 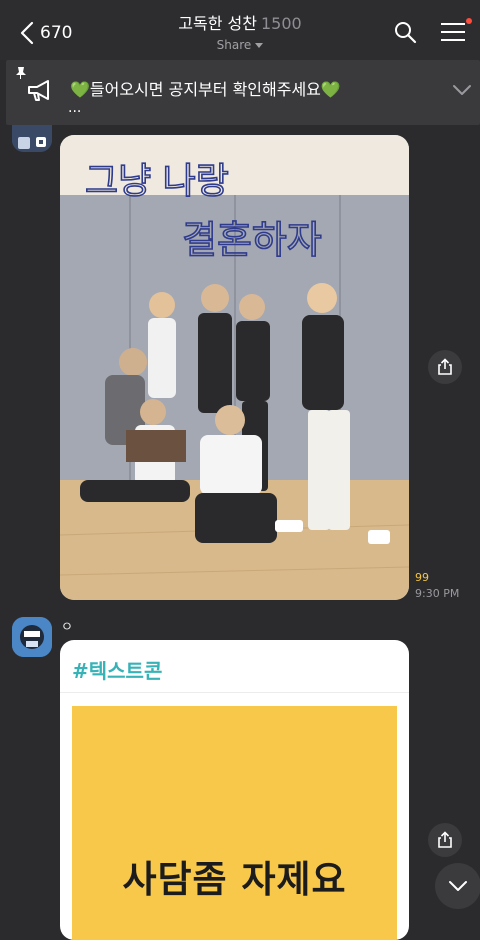 What do you see at coordinates (205, 89) in the screenshot?
I see `notice-text: 💚들어오시면 공지부터 확인해주세요💚` at bounding box center [205, 89].